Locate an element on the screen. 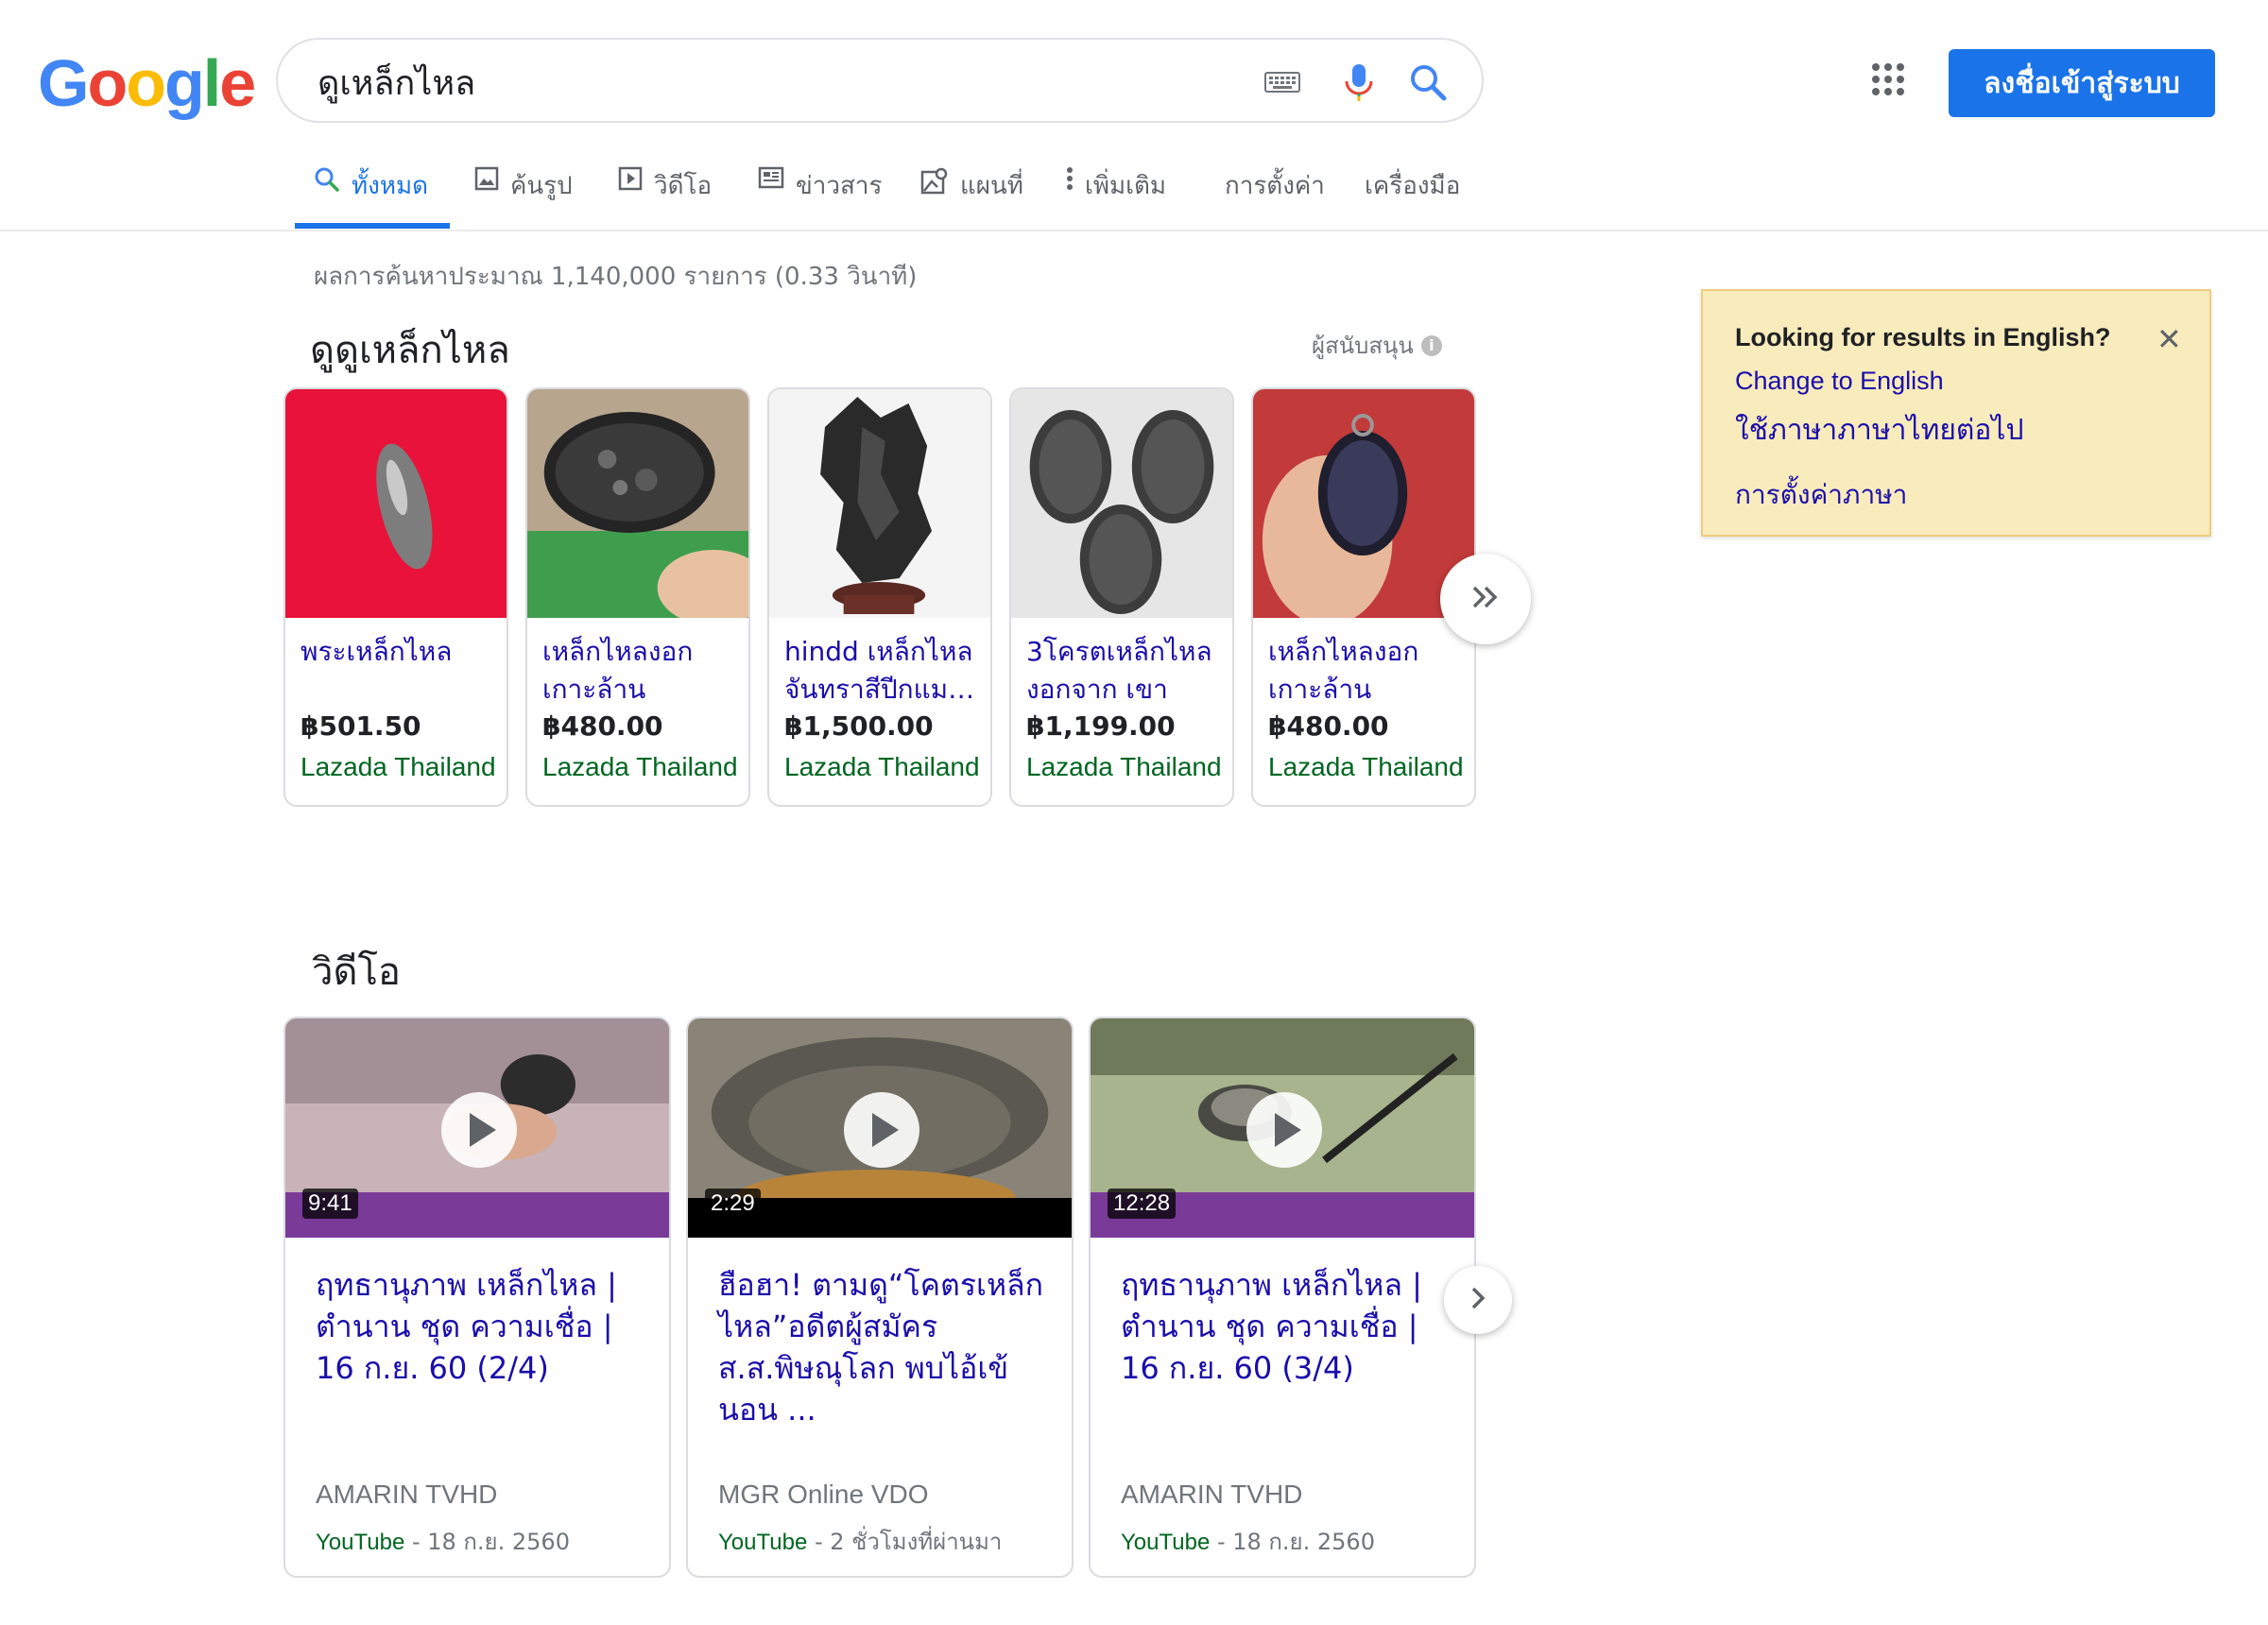  tab-label: ค้นรูป is located at coordinates (541, 186).